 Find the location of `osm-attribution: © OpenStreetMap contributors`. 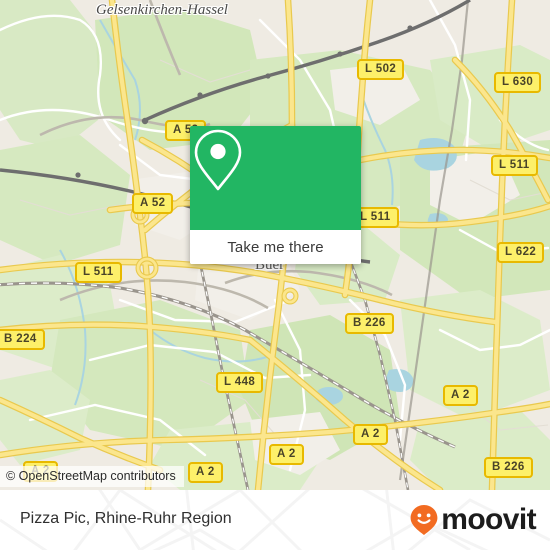

osm-attribution: © OpenStreetMap contributors is located at coordinates (92, 476).